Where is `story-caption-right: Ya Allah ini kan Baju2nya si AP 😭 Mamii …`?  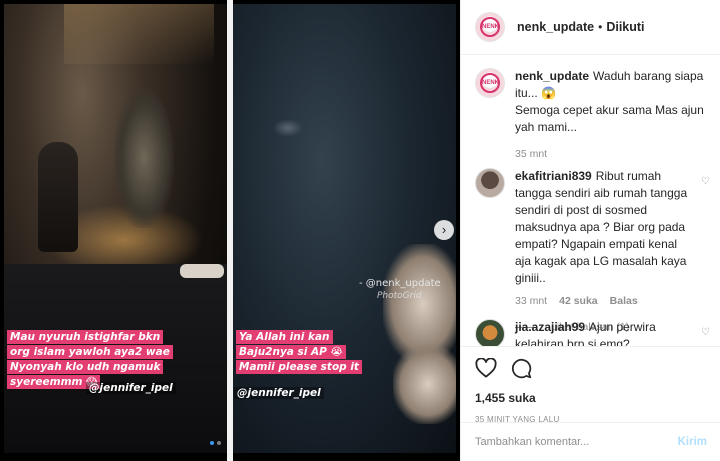
story-caption-right: Ya Allah ini kan Baju2nya si AP 😭 Mamii … is located at coordinates (311, 352).